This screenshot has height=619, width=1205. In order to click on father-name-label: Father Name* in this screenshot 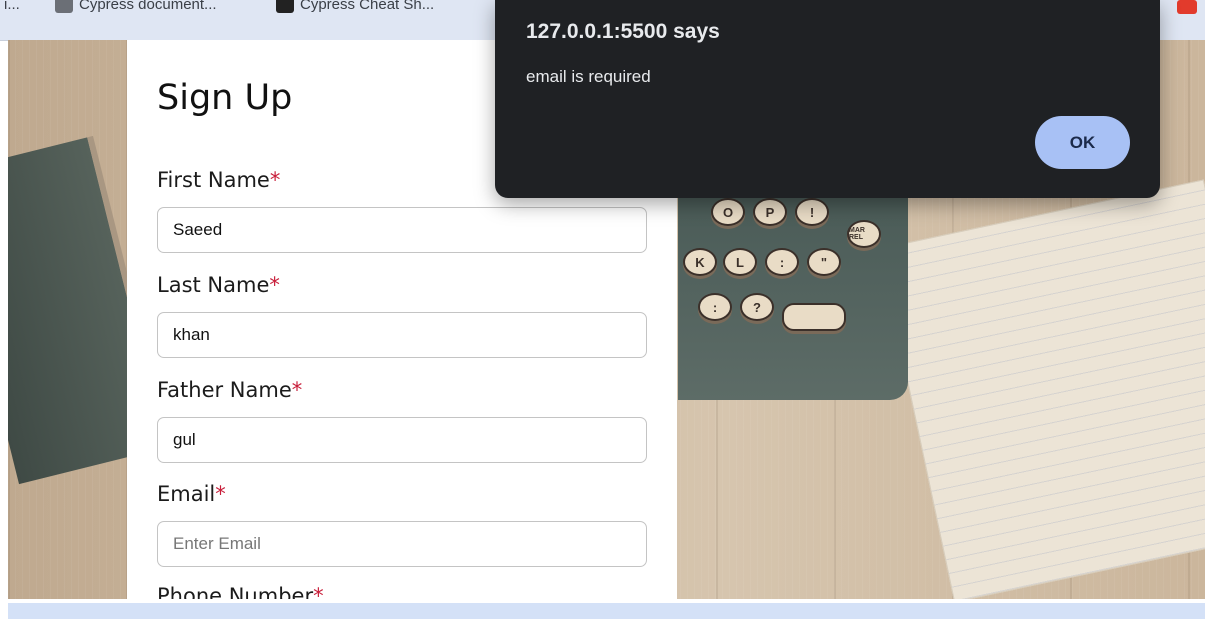, I will do `click(229, 390)`.